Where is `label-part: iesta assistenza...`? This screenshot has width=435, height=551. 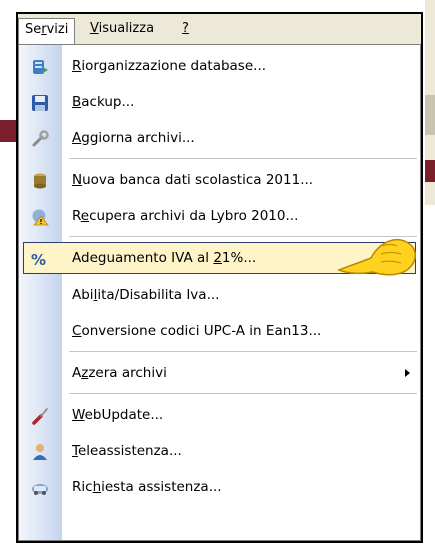
label-part: iesta assistenza... is located at coordinates (161, 487).